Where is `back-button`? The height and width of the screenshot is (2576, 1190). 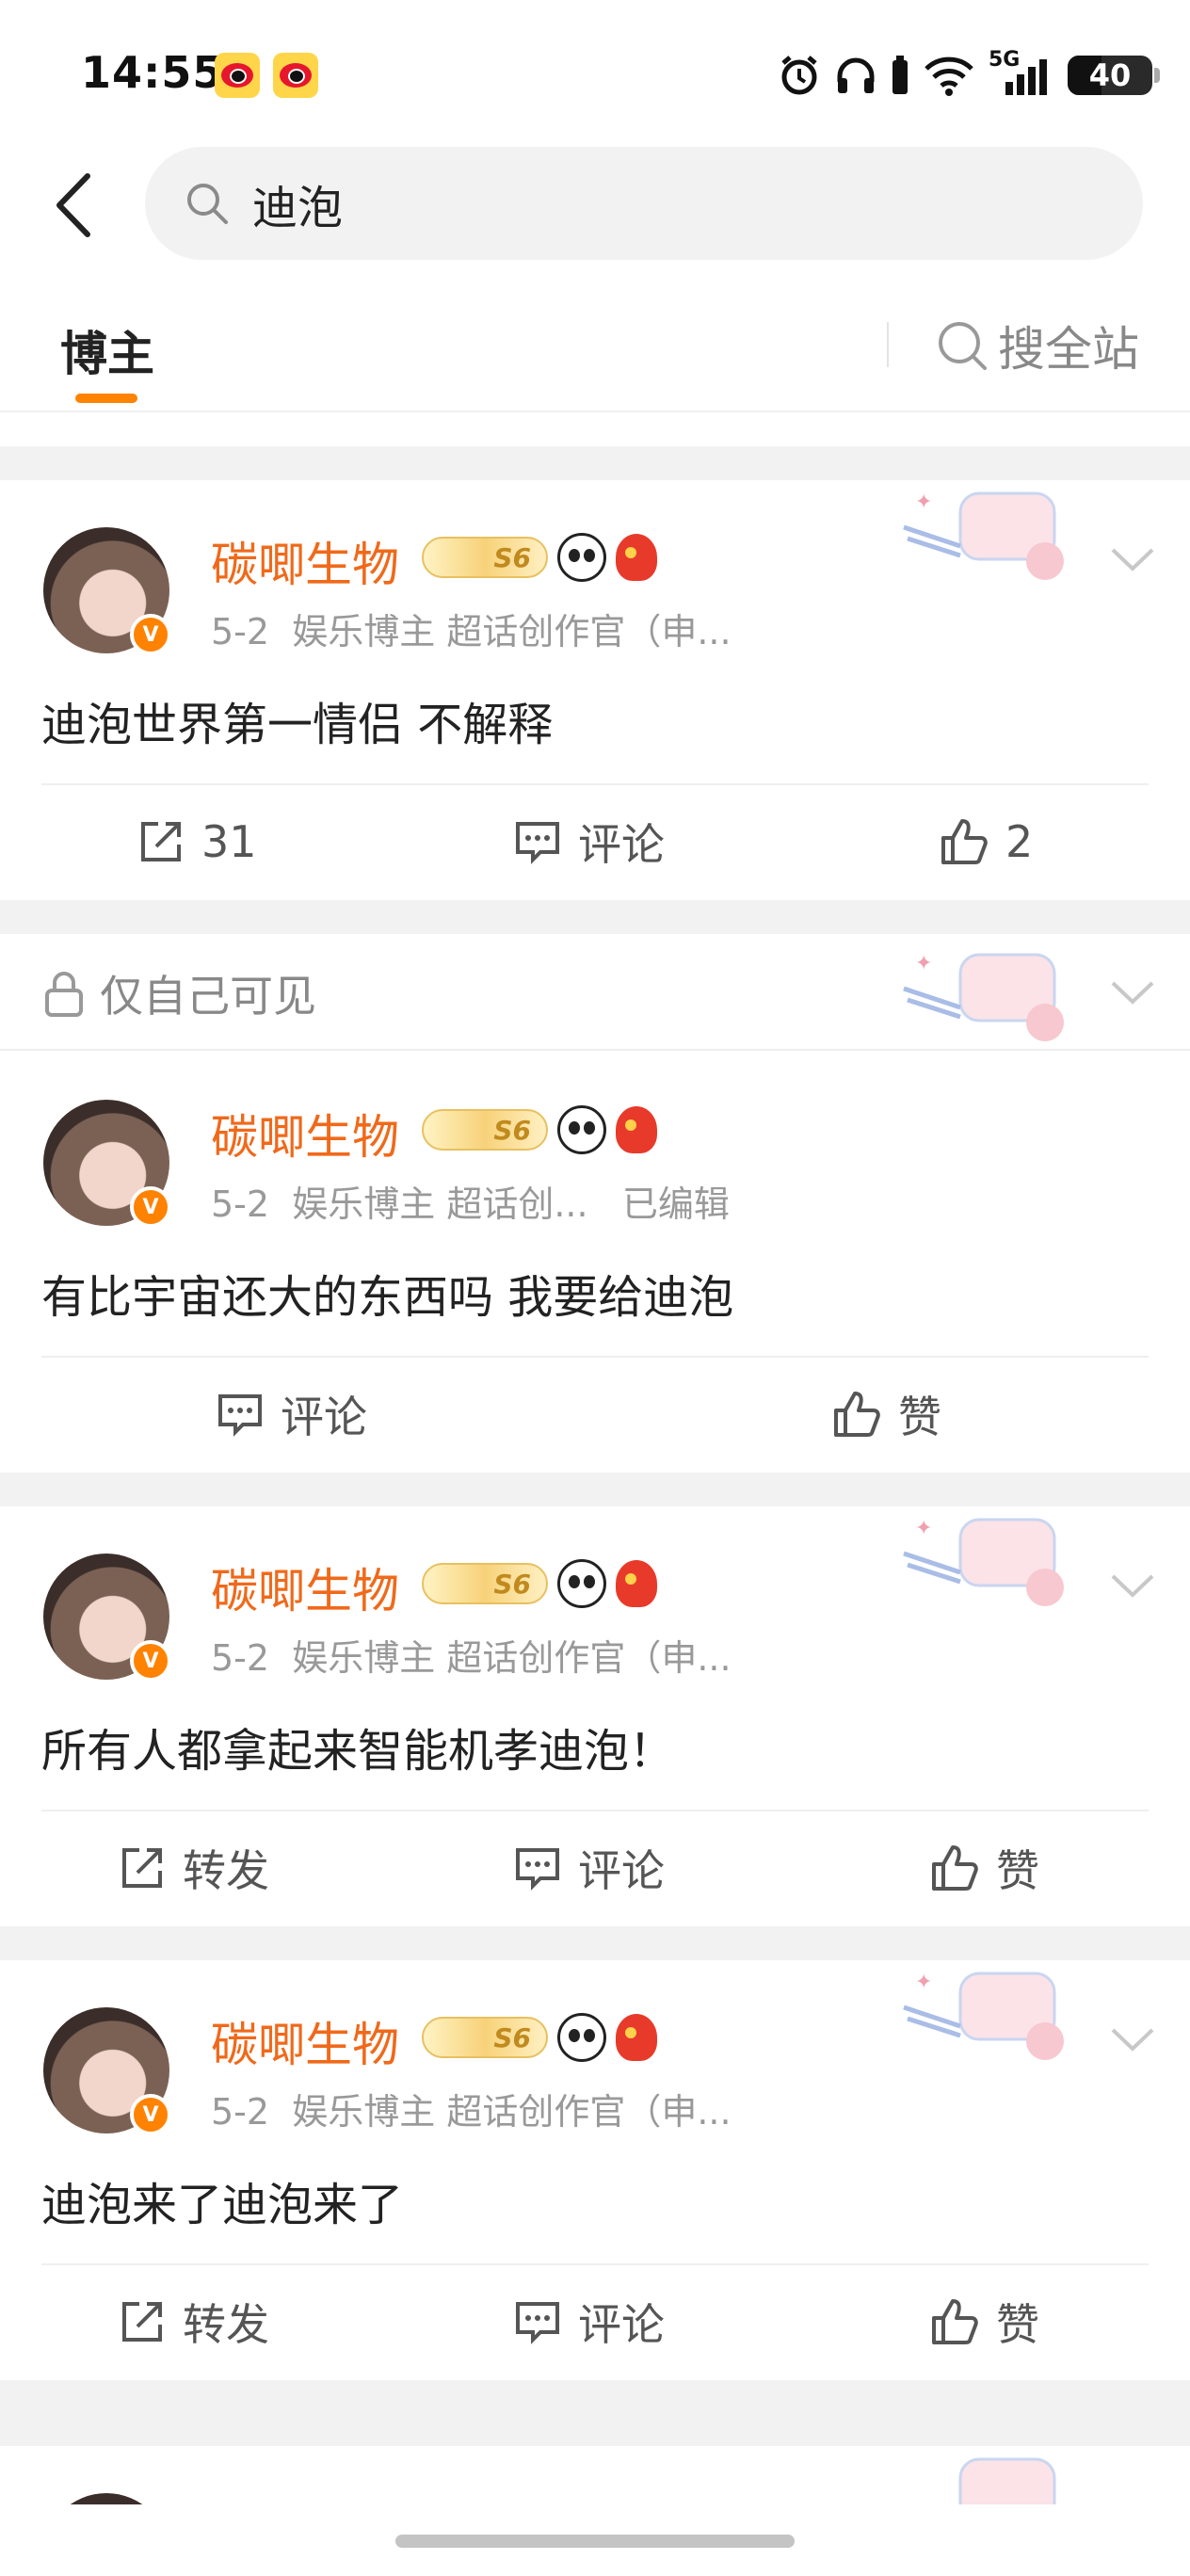 back-button is located at coordinates (72, 205).